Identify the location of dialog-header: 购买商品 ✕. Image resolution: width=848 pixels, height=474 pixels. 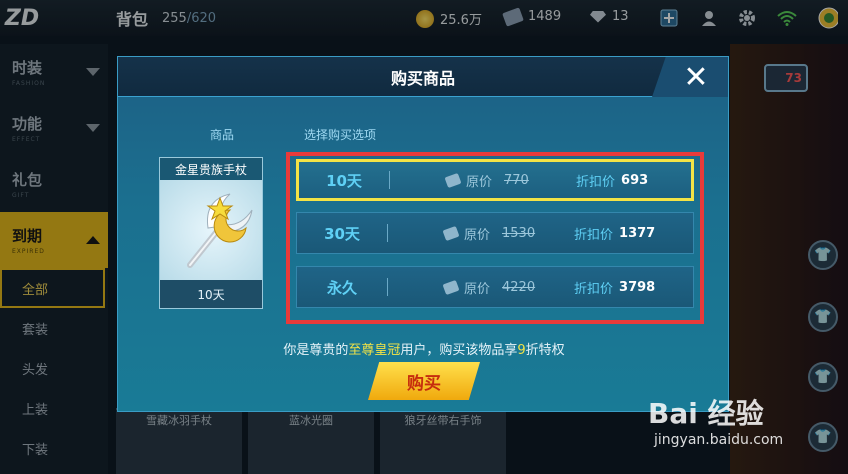
(423, 77).